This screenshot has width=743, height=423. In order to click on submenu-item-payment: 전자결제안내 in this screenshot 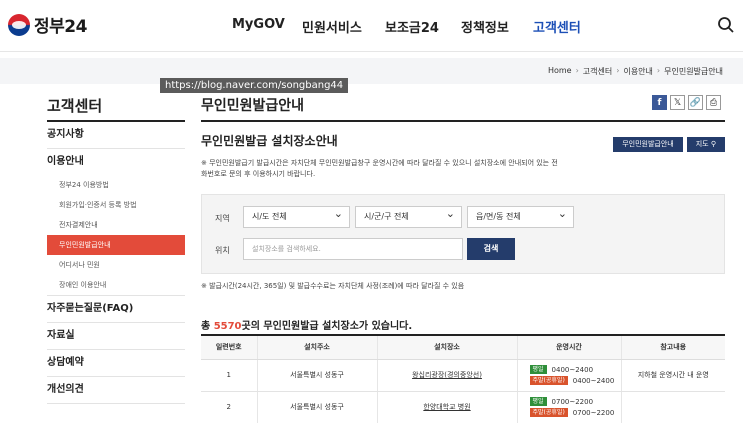, I will do `click(116, 225)`.